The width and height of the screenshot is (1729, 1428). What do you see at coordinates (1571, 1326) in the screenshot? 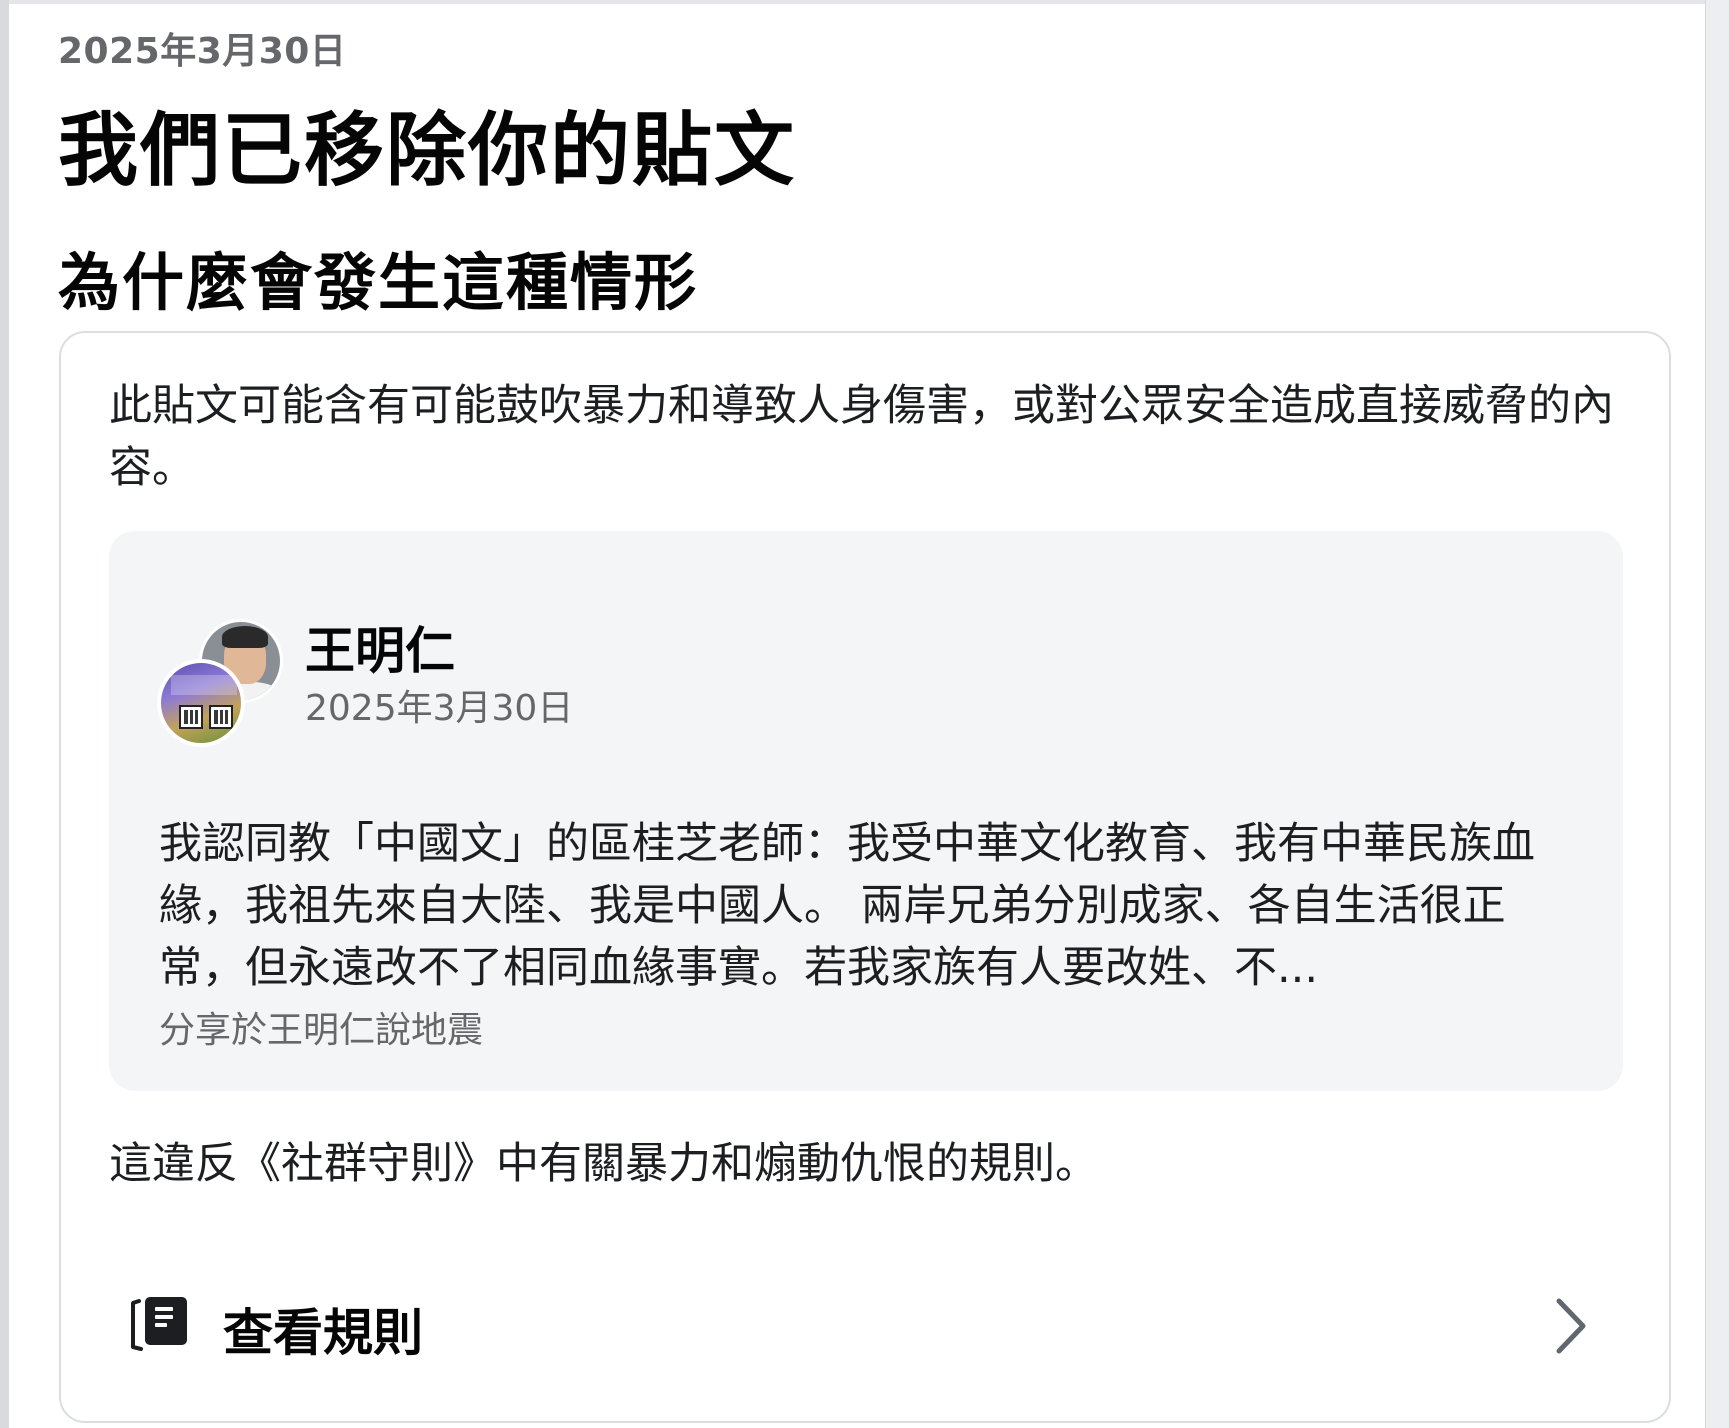
I see `chevron-right-icon` at bounding box center [1571, 1326].